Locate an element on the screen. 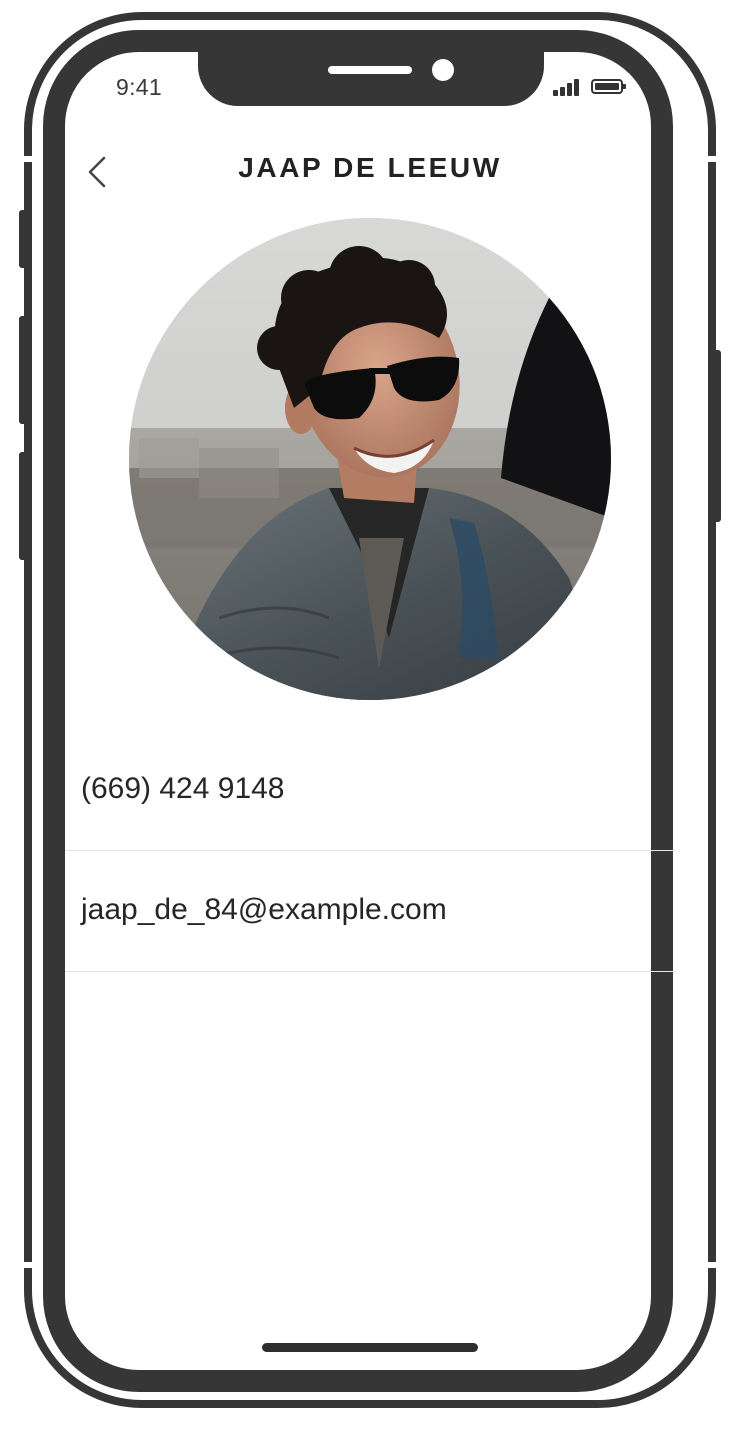 This screenshot has width=744, height=1432. volume-down-button is located at coordinates (23, 506).